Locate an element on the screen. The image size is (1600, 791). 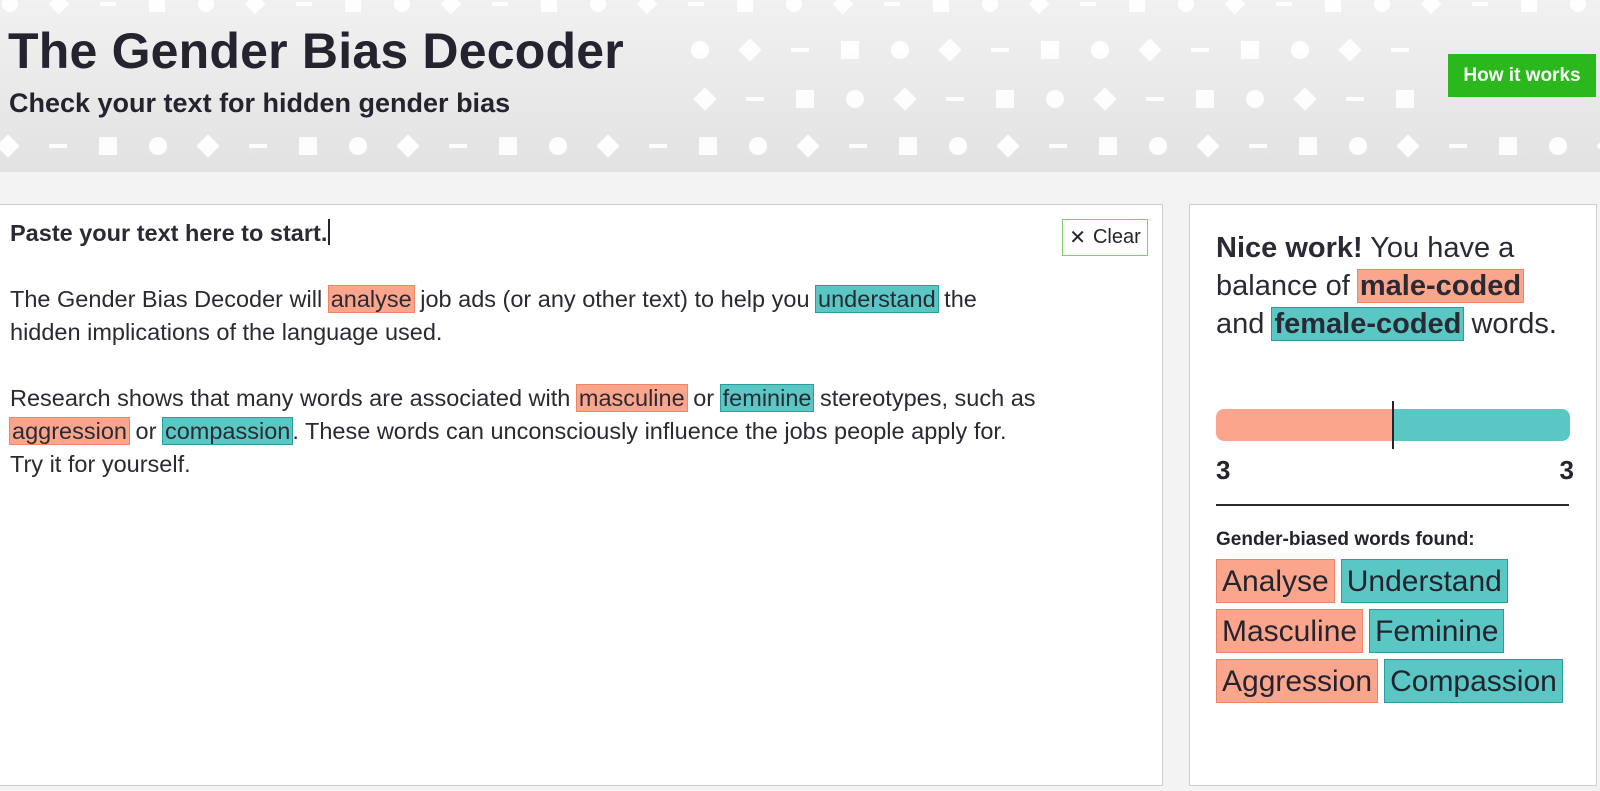
clear-button: ✕ Clear is located at coordinates (1105, 237).